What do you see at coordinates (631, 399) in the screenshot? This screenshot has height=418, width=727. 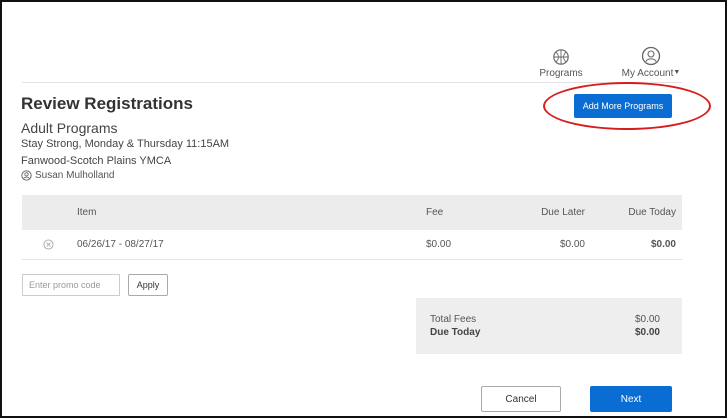 I see `next-button: Next` at bounding box center [631, 399].